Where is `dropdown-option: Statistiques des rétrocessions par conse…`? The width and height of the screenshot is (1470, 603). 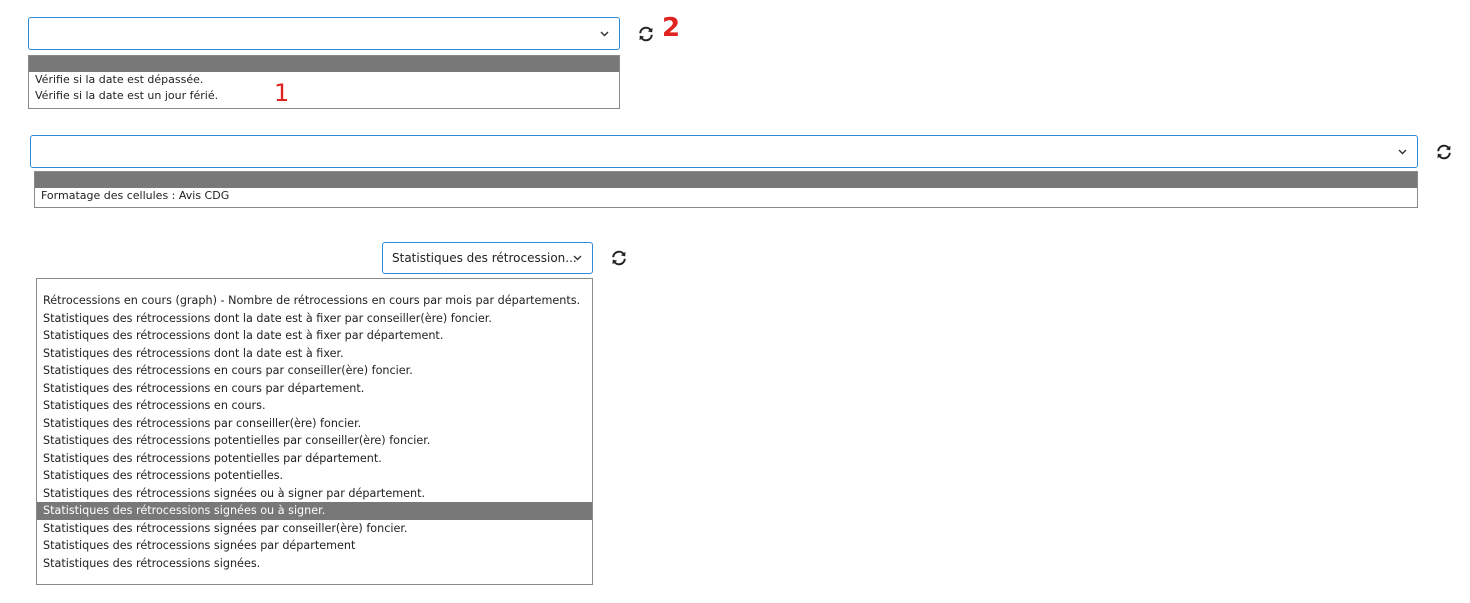
dropdown-option: Statistiques des rétrocessions par conse… is located at coordinates (314, 424).